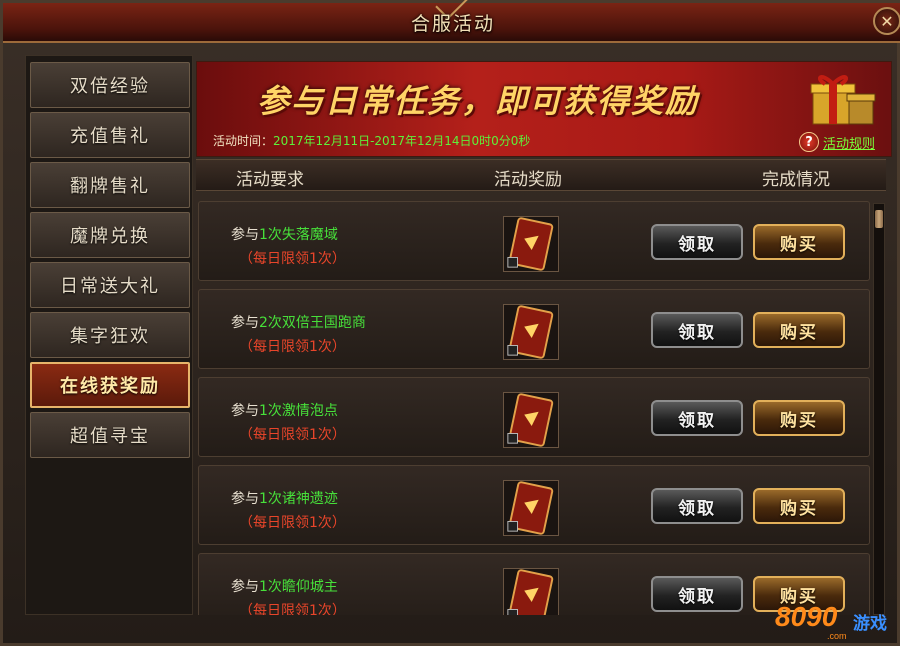 The image size is (900, 646). I want to click on rules-link-label: 活动规则, so click(848, 144).